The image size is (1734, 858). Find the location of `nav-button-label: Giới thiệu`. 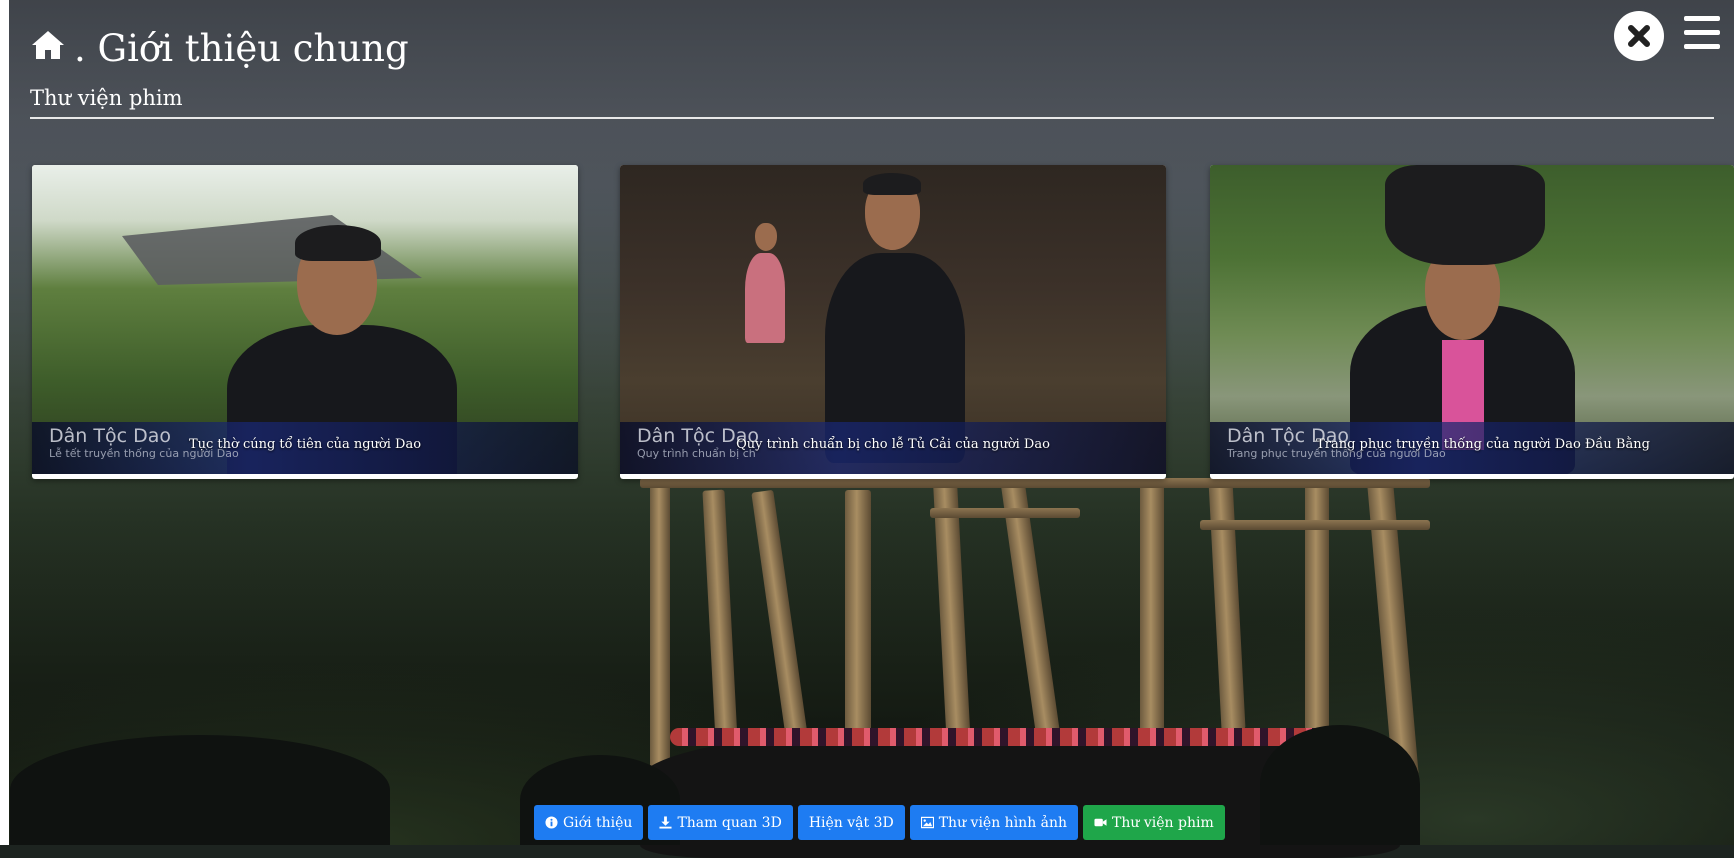

nav-button-label: Giới thiệu is located at coordinates (598, 822).